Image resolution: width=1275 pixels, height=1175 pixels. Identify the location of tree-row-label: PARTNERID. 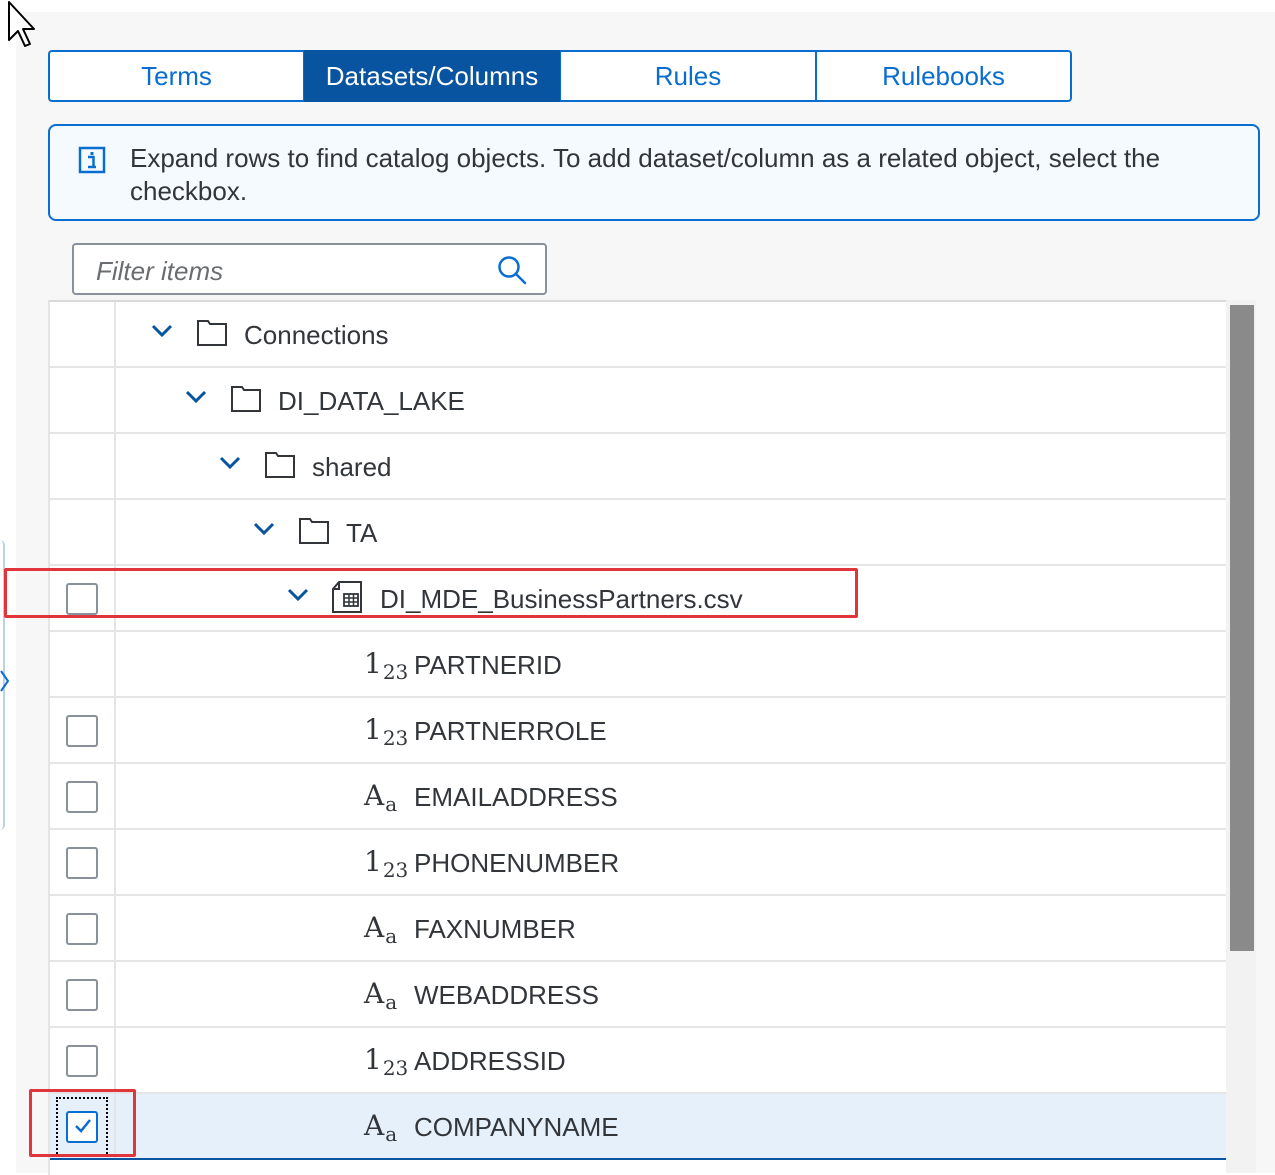
(488, 665).